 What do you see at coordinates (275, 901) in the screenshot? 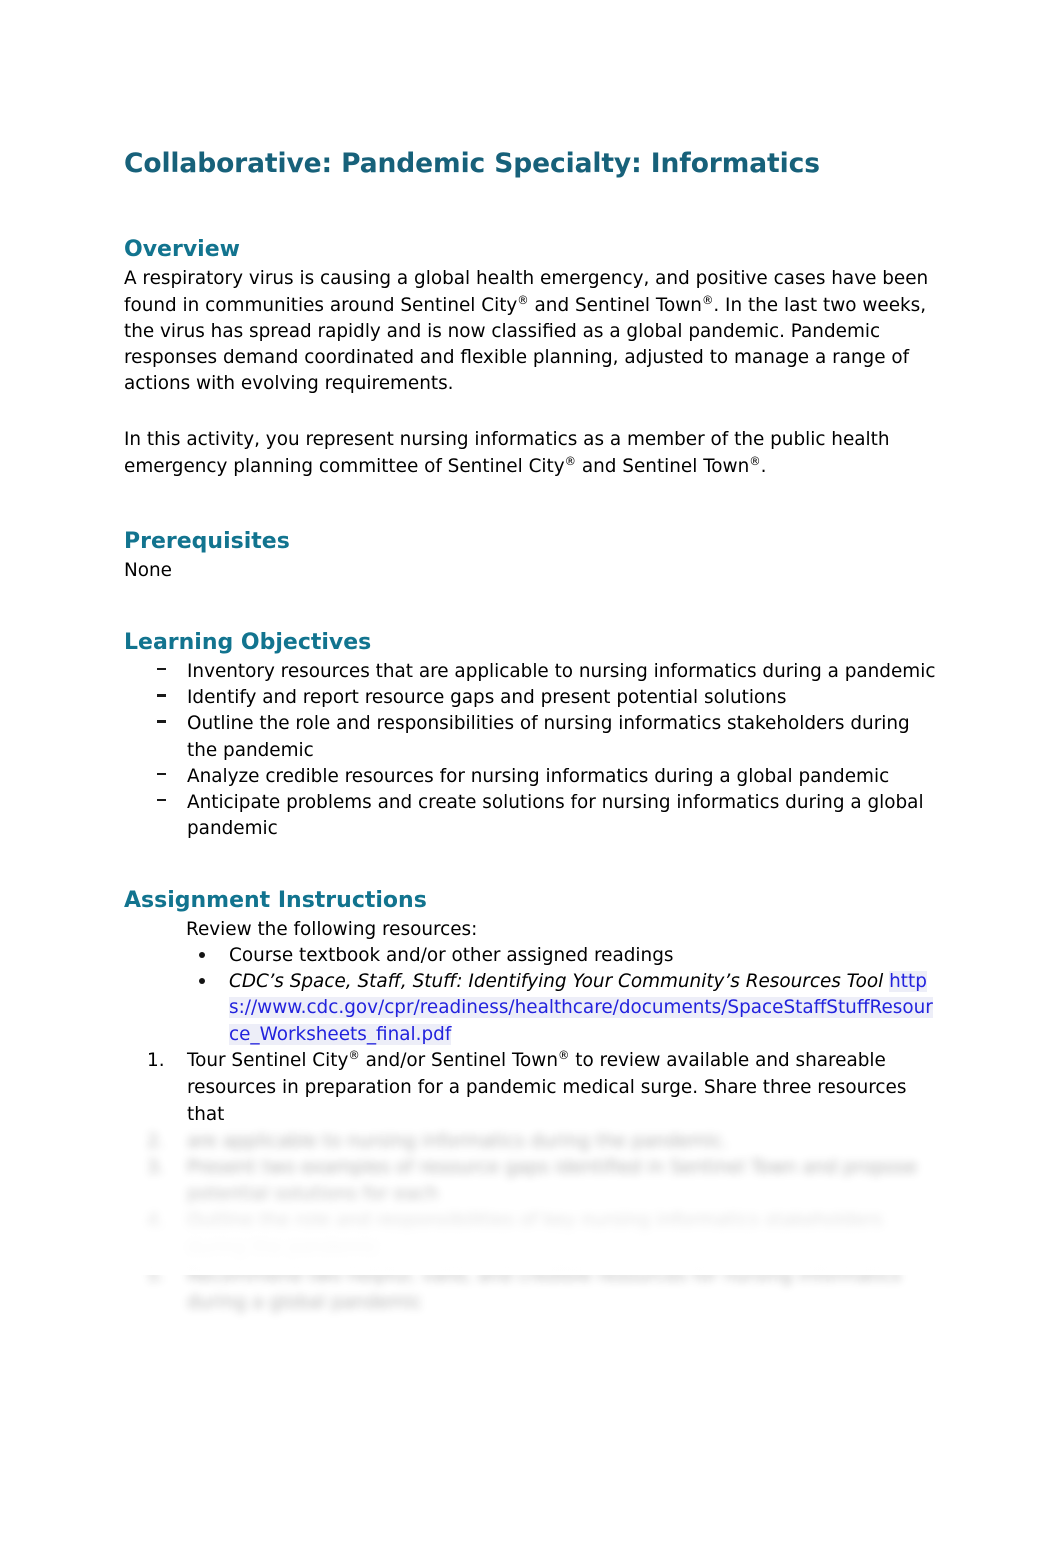
I see `section-heading-assignment-instructions: Assignment Instructions` at bounding box center [275, 901].